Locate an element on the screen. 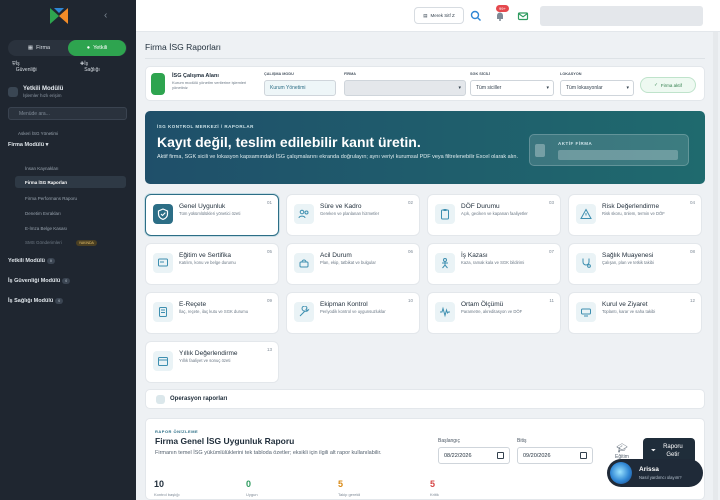 This screenshot has width=720, height=500. operations-section: Operasyon raporları is located at coordinates (425, 399).